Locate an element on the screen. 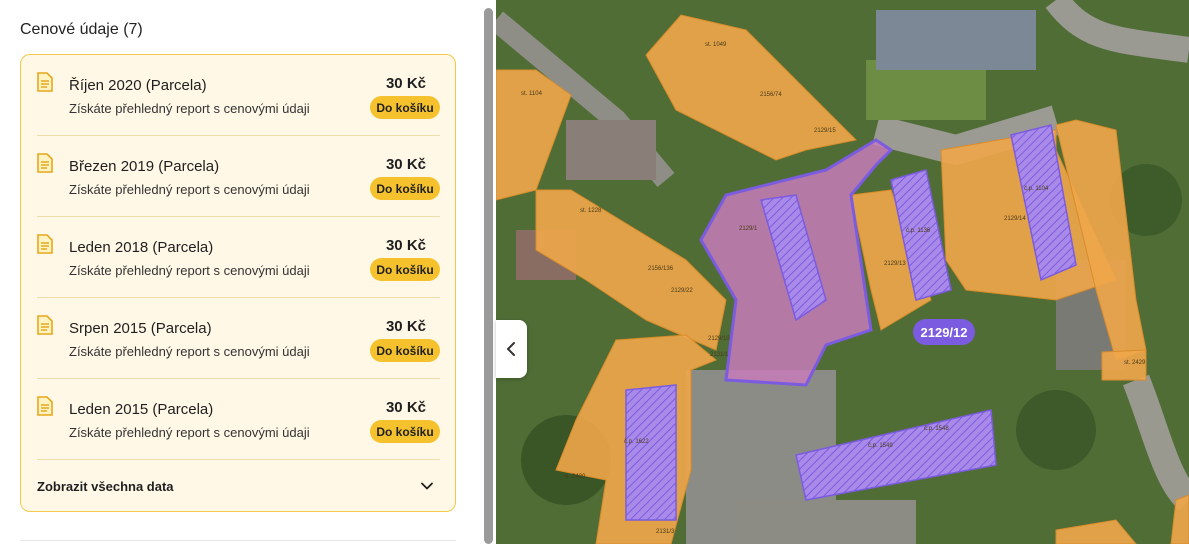  map-label: 2129/10 is located at coordinates (719, 339).